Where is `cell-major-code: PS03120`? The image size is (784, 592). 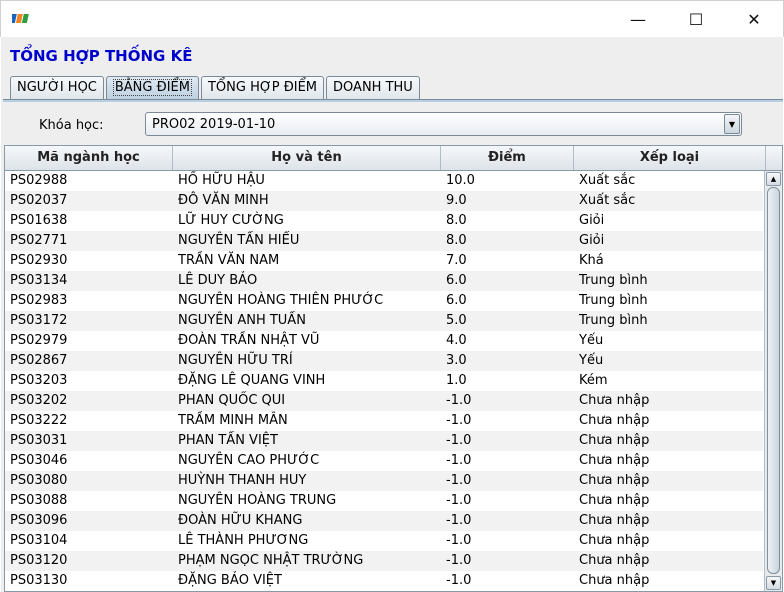 cell-major-code: PS03120 is located at coordinates (39, 560).